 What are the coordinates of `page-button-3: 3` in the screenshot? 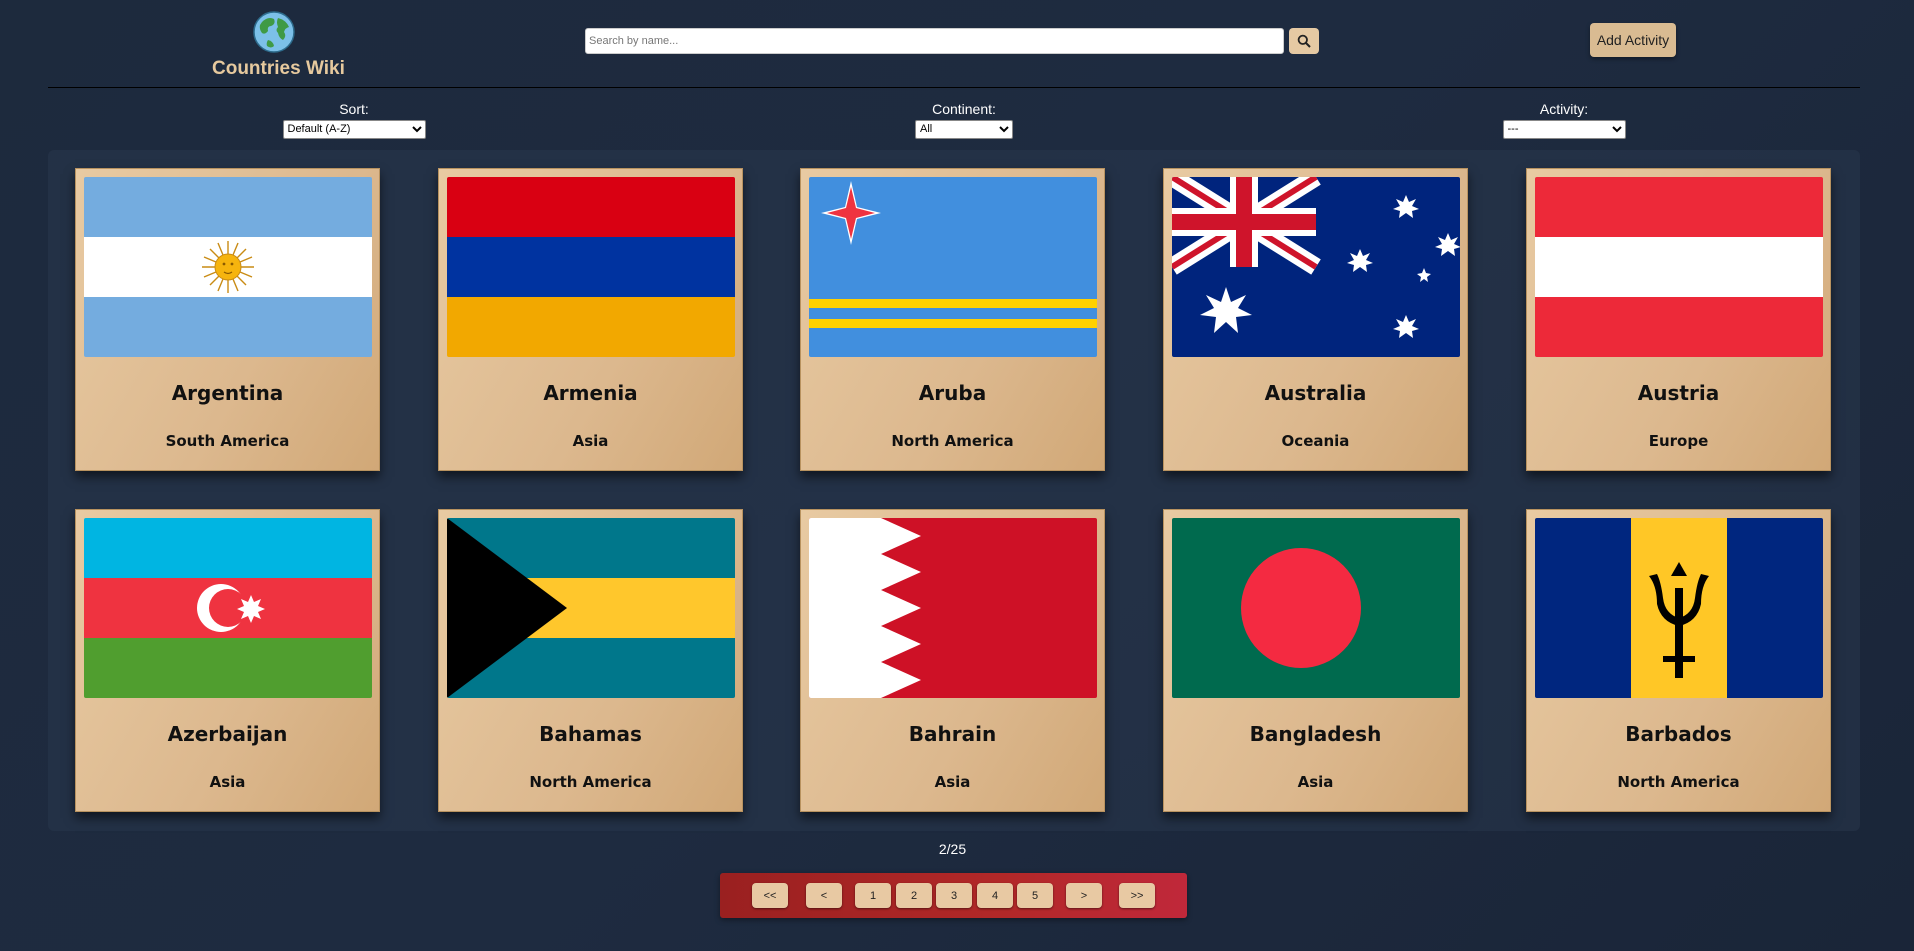 It's located at (954, 895).